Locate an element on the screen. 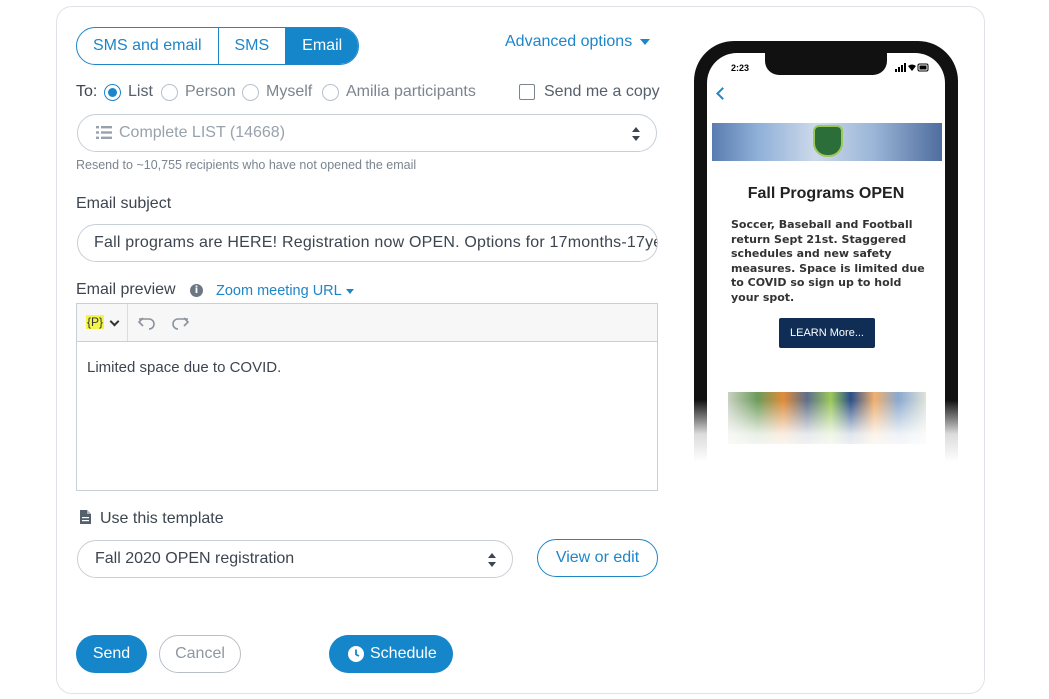 The width and height of the screenshot is (1049, 699). redo-icon is located at coordinates (180, 323).